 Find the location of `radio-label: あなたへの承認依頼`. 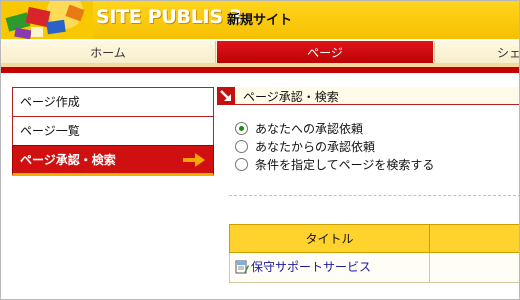

radio-label: あなたへの承認依頼 is located at coordinates (309, 128).